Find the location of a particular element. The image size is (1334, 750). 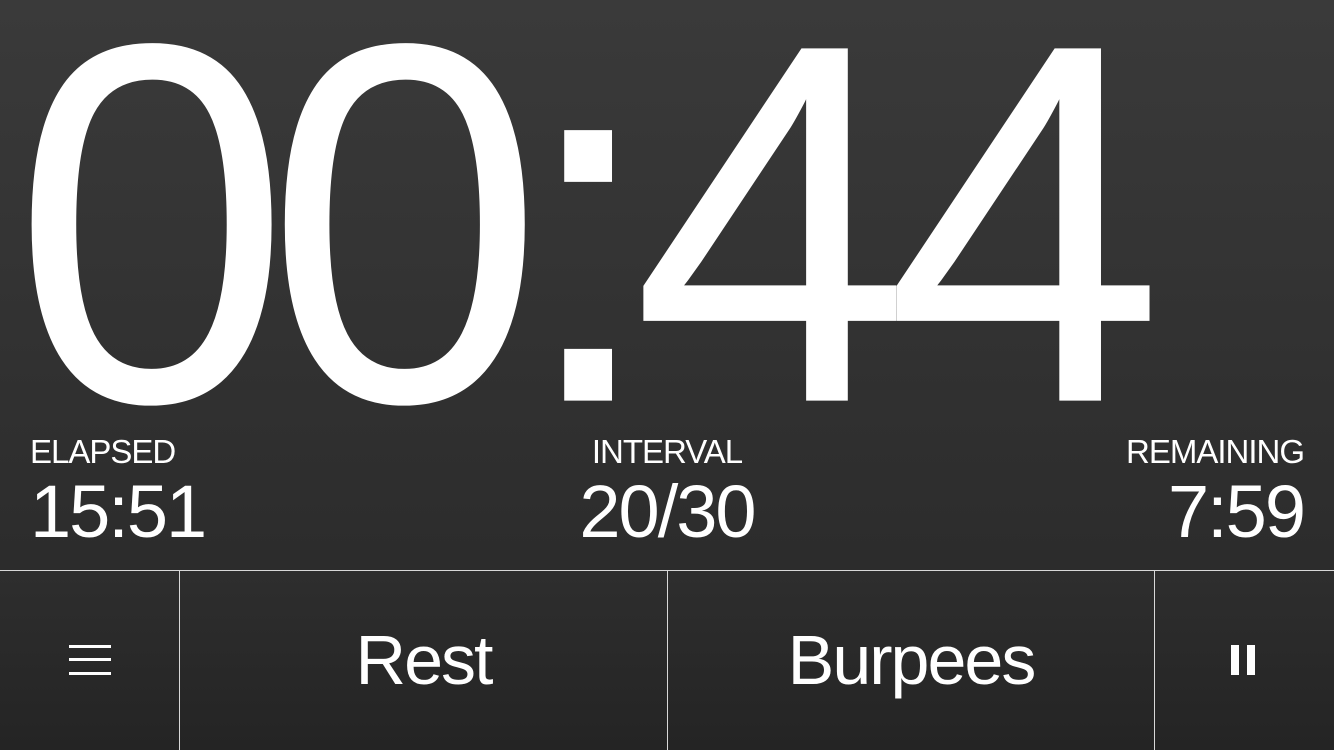

elapsed-label: ELAPSED is located at coordinates (103, 451).